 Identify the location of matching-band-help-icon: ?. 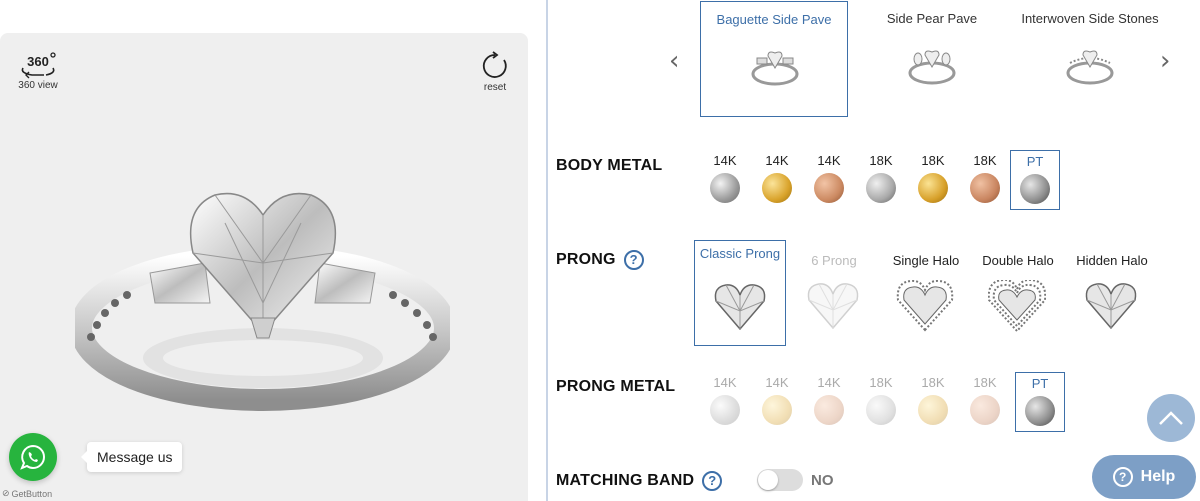
(712, 481).